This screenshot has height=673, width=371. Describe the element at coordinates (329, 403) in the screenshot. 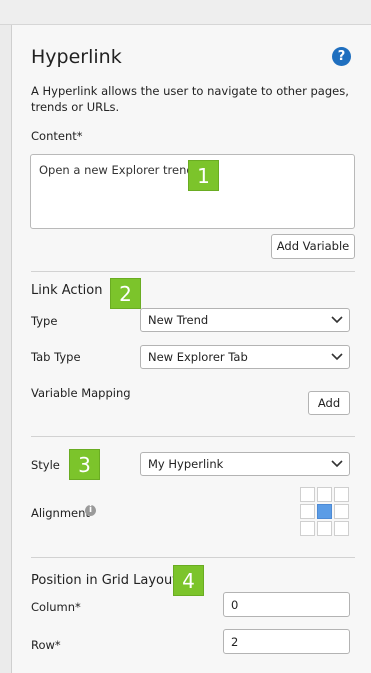

I see `add-mapping-button: Add` at that location.